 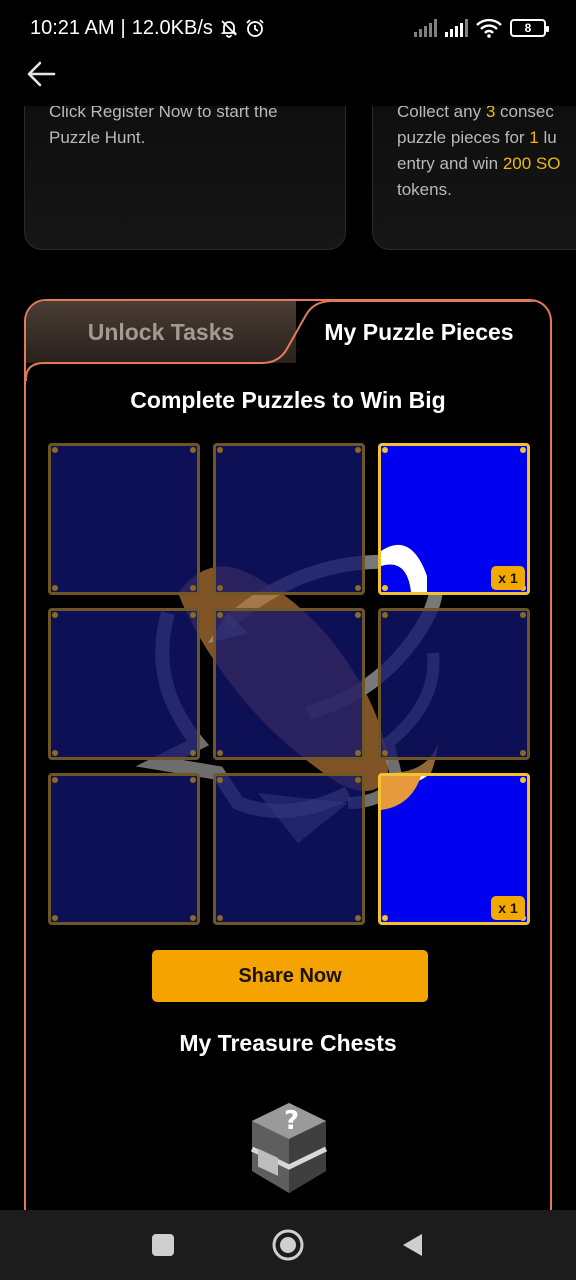 I want to click on circle-icon, so click(x=288, y=1245).